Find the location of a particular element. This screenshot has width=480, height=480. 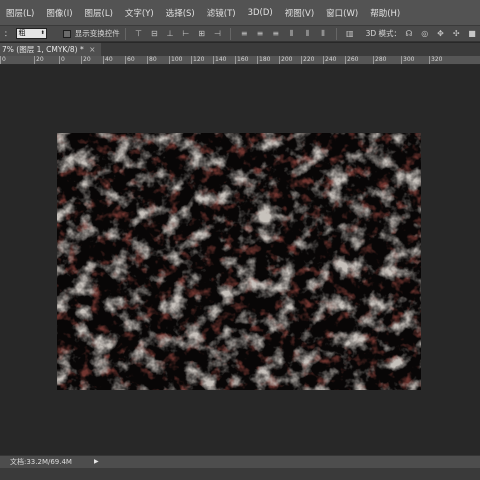

distribute-right-icon: ⦀ is located at coordinates (323, 34).